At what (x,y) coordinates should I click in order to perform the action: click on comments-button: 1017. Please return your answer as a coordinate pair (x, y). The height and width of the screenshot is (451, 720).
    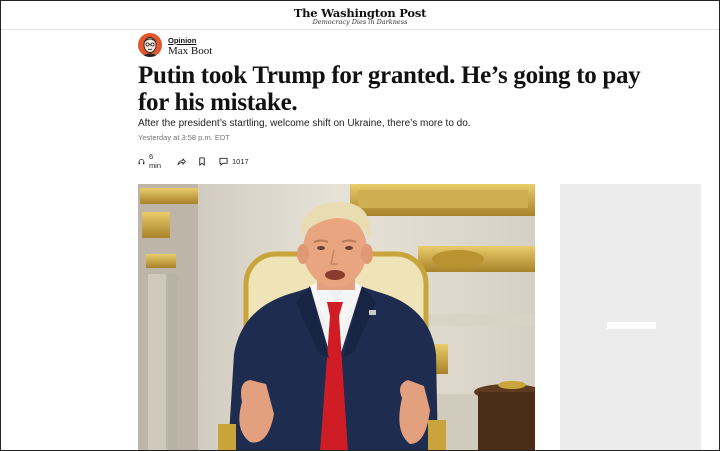
    Looking at the image, I should click on (234, 161).